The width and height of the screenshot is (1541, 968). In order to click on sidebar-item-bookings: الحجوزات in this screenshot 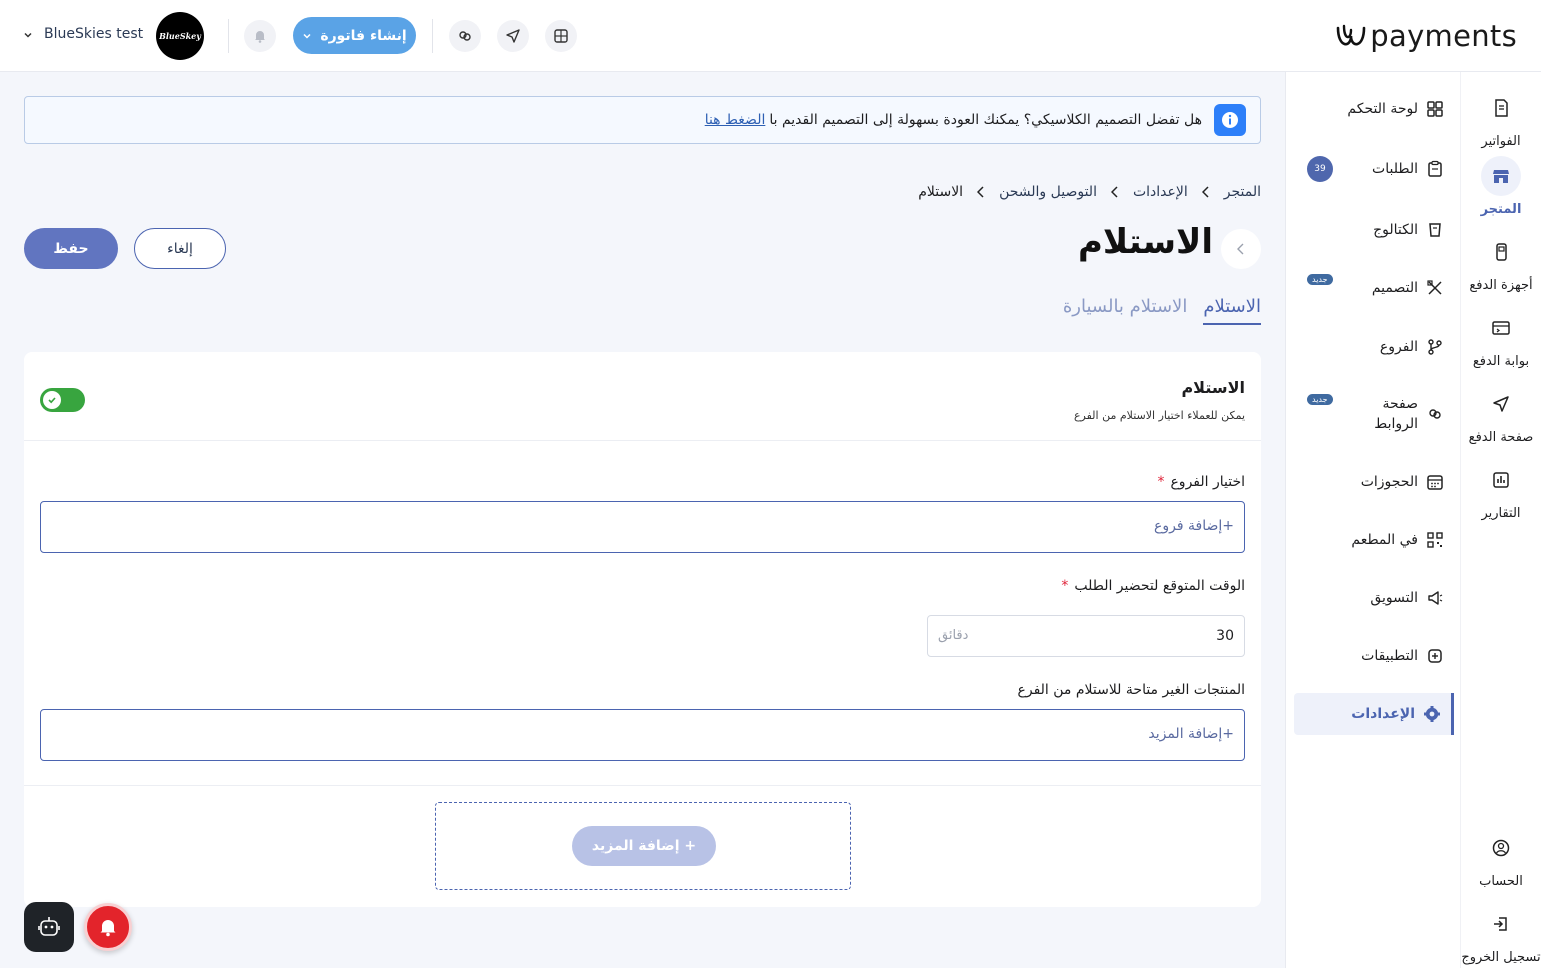, I will do `click(1374, 482)`.